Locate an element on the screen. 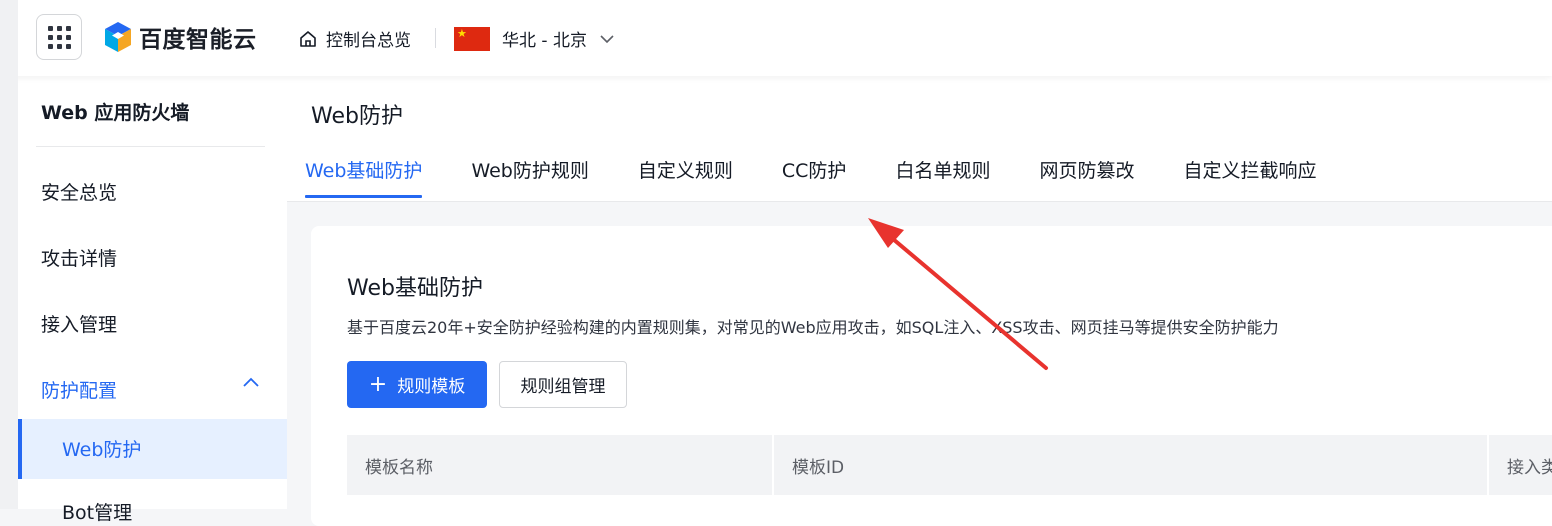  top-navigation-bar: 百度智能云 控制台总览 ★ 华北 - 北京 is located at coordinates (776, 38).